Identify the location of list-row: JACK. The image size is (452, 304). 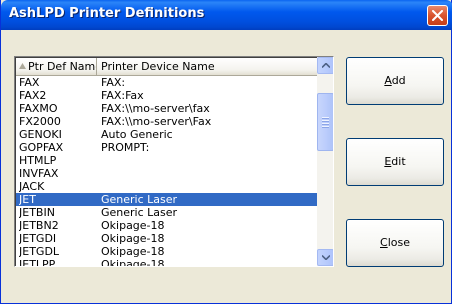
(167, 186).